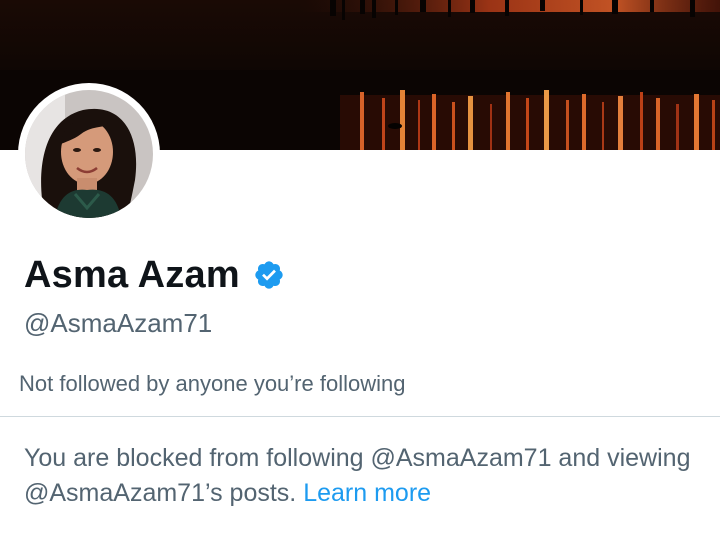 Image resolution: width=720 pixels, height=533 pixels. I want to click on display-name-row: Asma Azam, so click(154, 275).